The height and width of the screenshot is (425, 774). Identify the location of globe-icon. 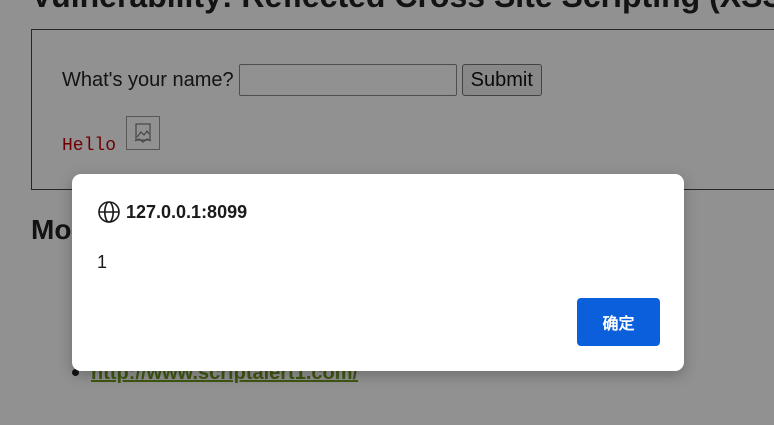
(109, 212).